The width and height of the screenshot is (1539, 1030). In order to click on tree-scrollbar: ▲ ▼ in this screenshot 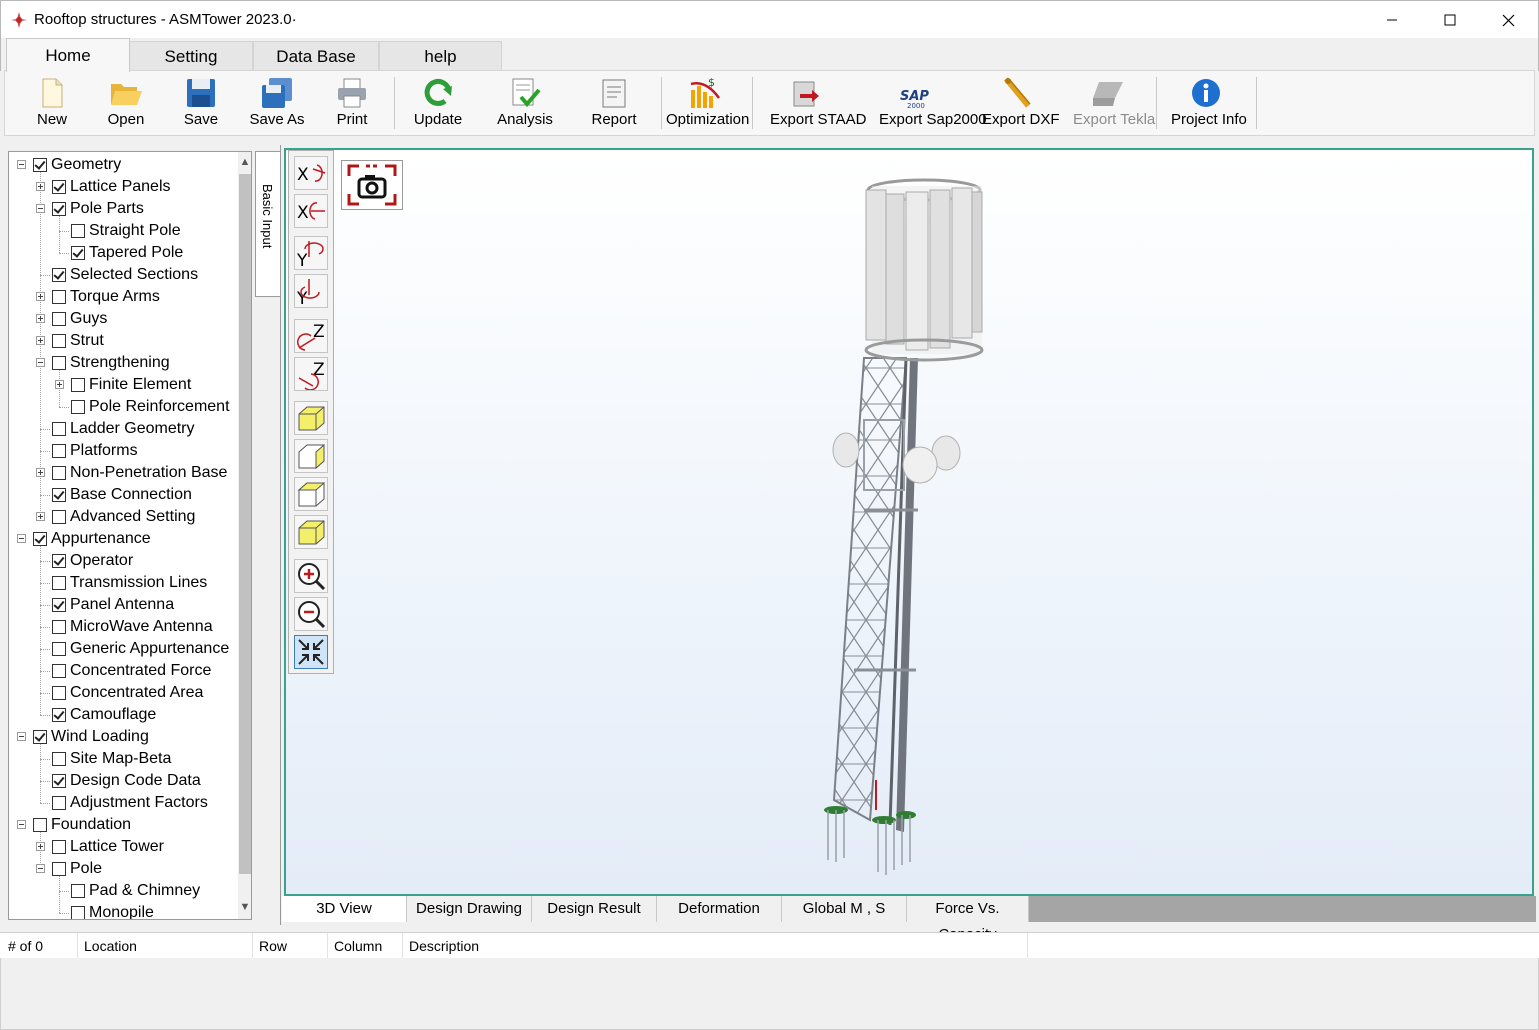, I will do `click(244, 535)`.